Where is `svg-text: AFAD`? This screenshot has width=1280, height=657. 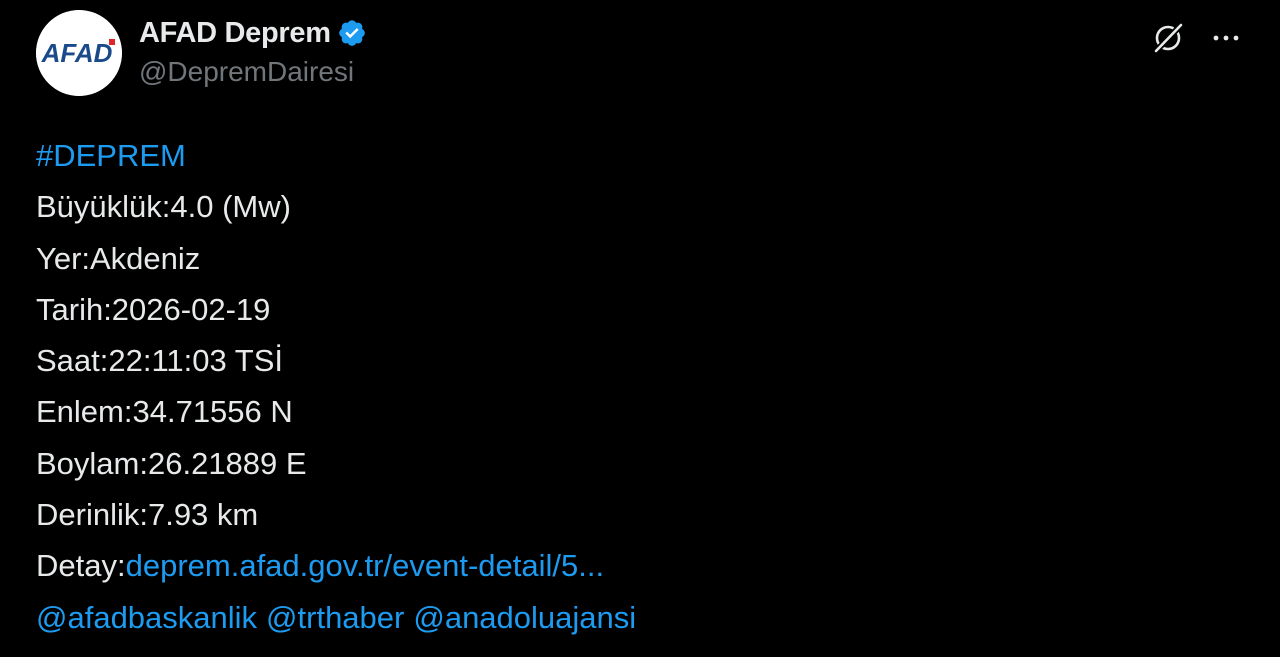 svg-text: AFAD is located at coordinates (77, 53).